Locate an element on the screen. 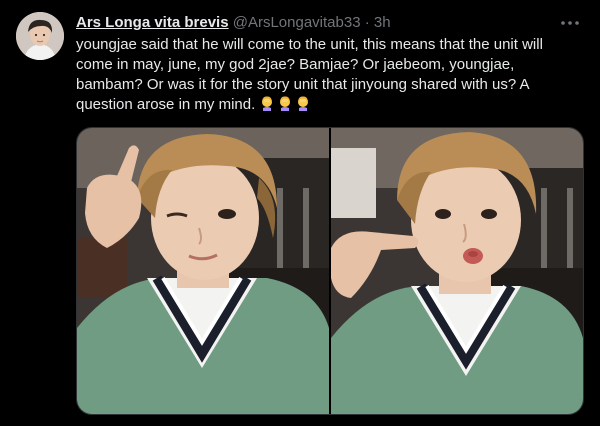  more-dots-icon is located at coordinates (570, 23).